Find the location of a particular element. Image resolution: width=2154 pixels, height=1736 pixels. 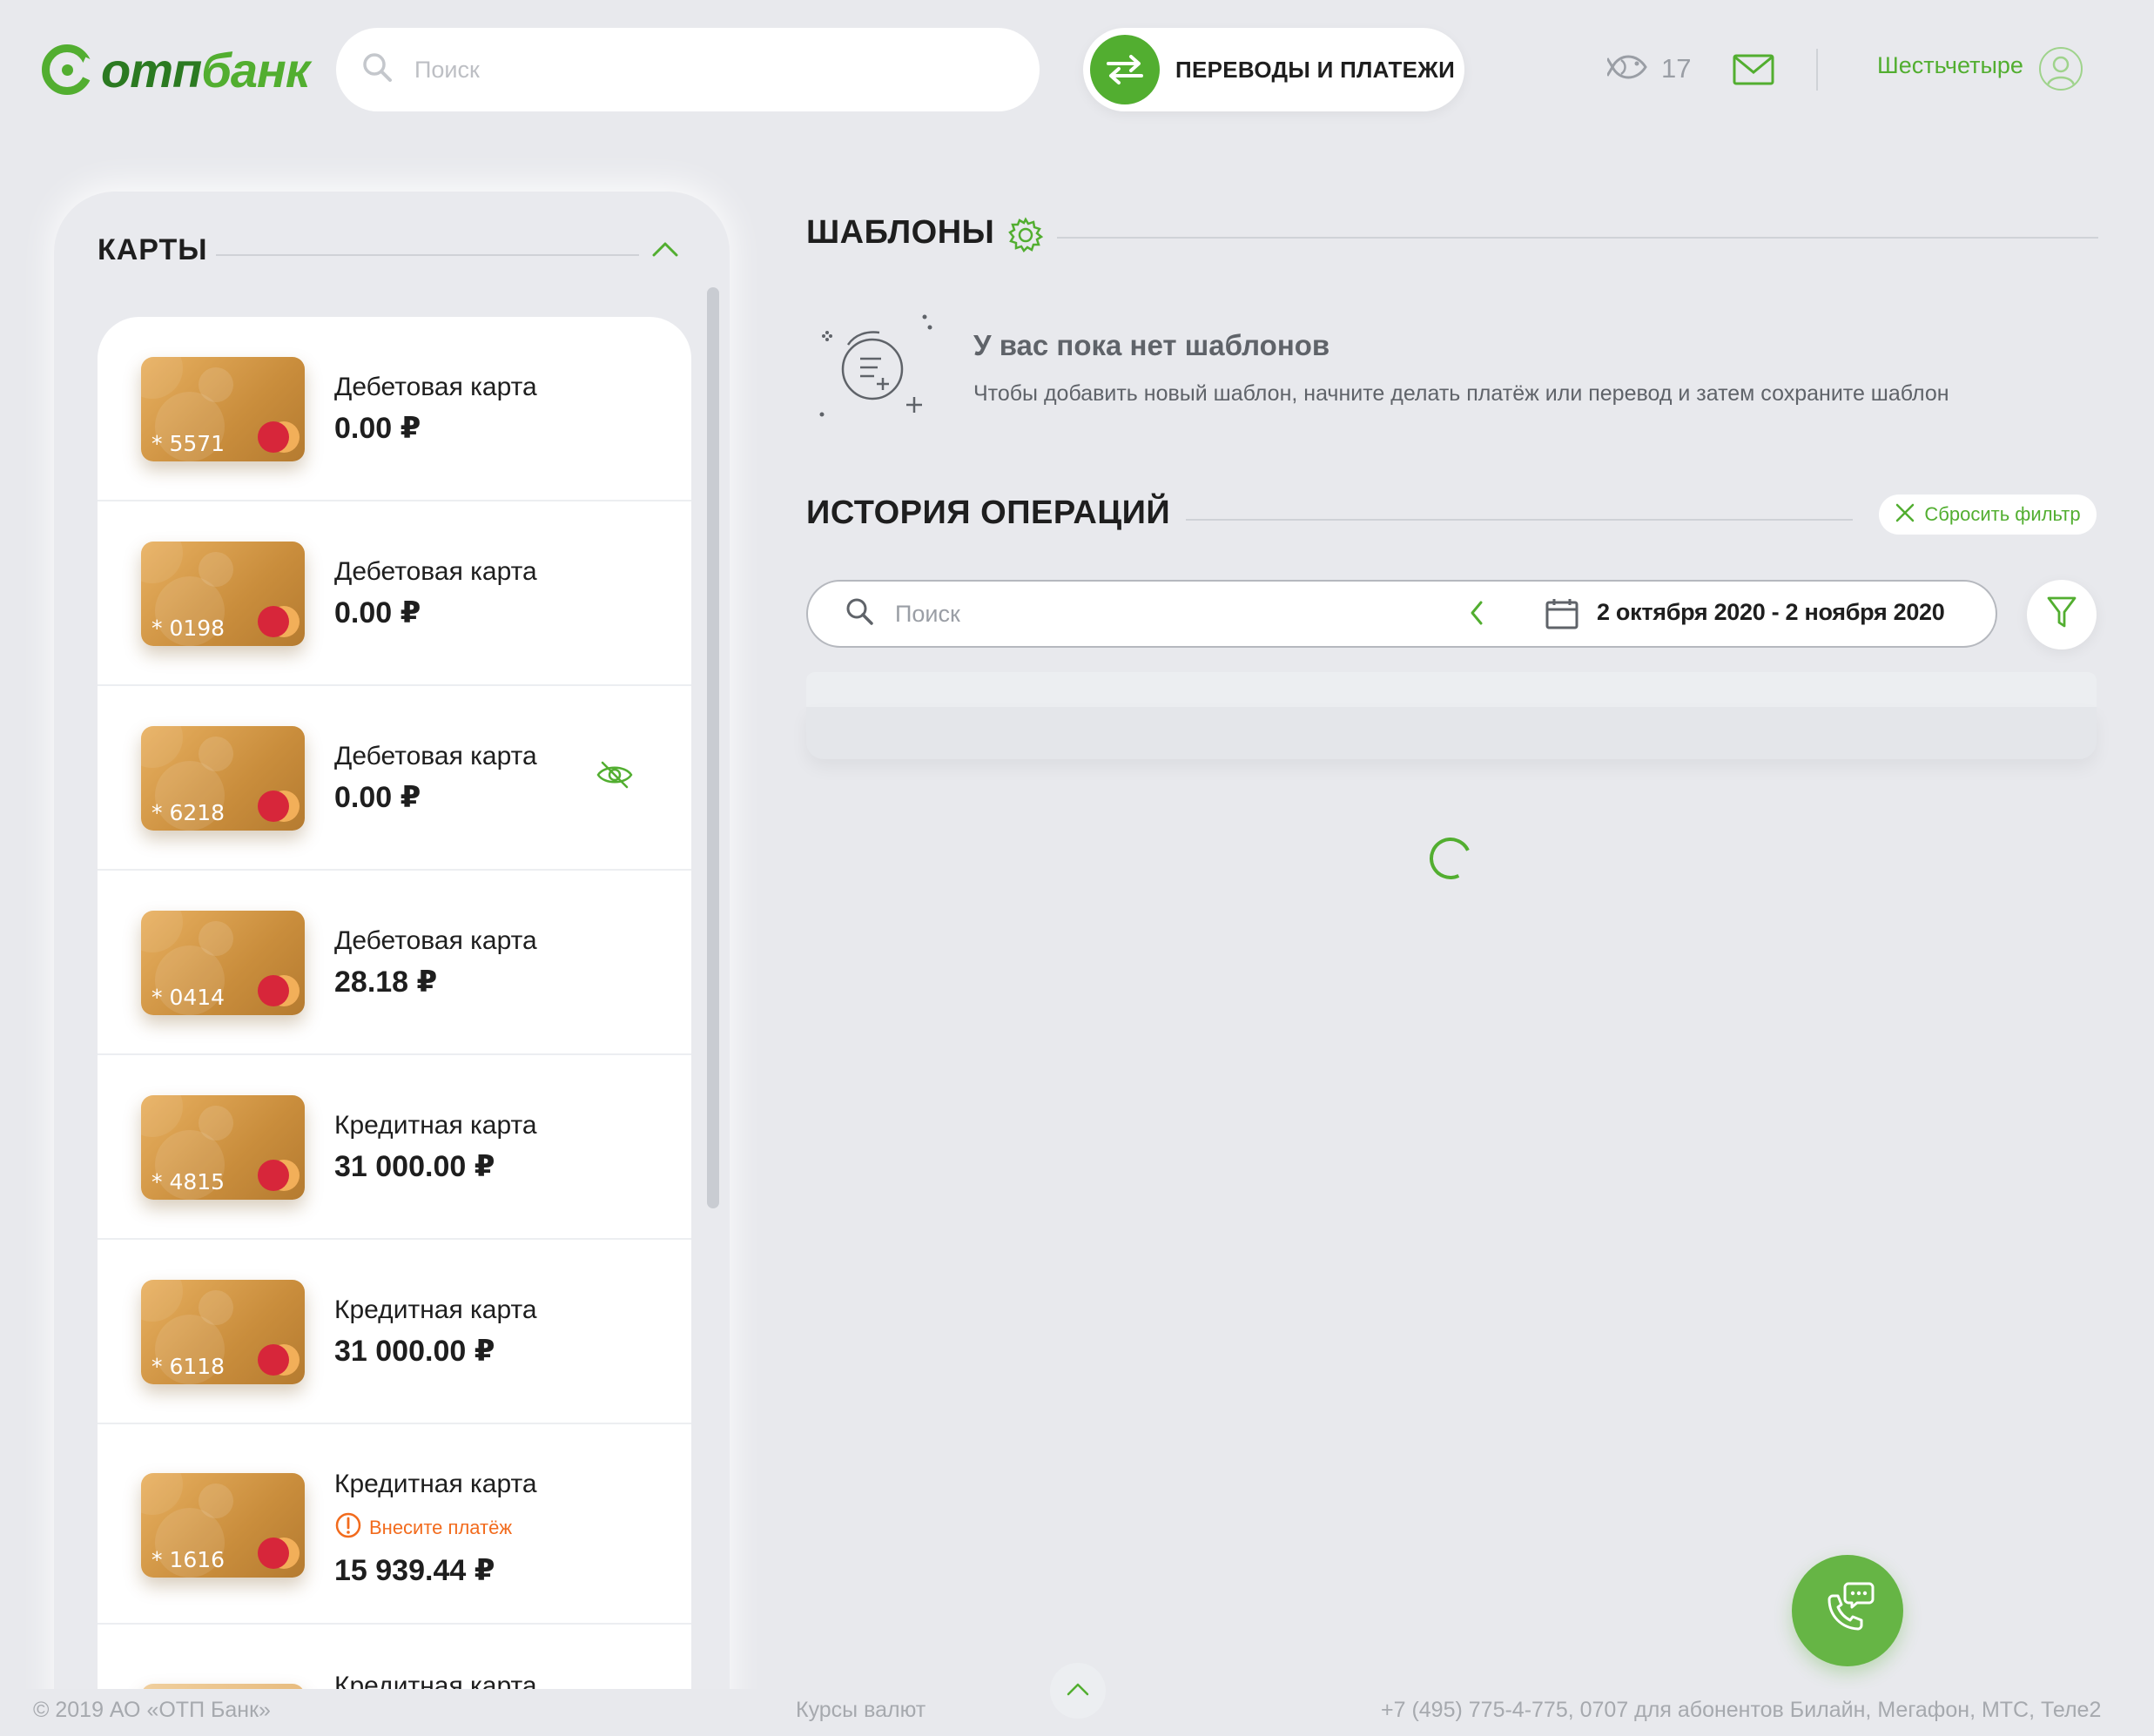

footer-rates-link: Курсы валют is located at coordinates (861, 1710).